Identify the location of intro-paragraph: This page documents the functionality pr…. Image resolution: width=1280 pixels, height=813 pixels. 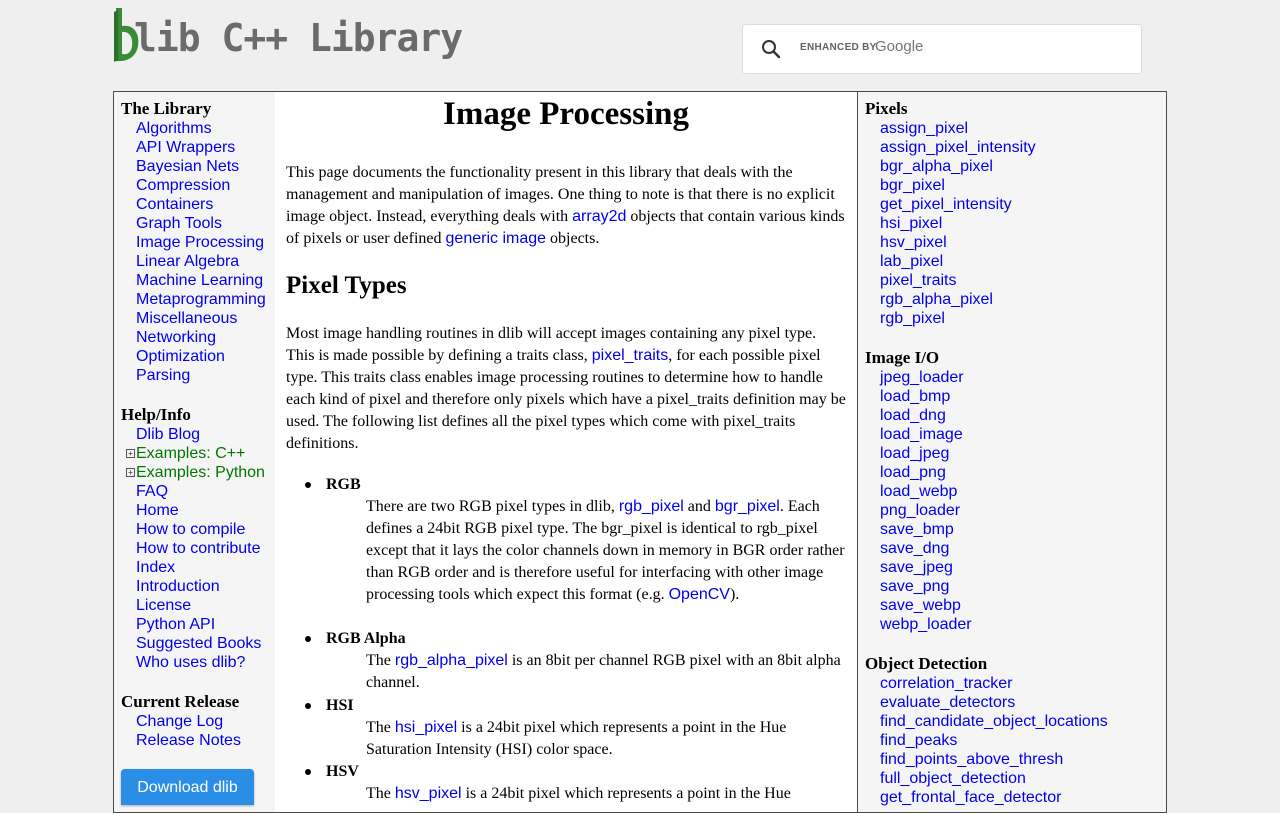
(565, 205).